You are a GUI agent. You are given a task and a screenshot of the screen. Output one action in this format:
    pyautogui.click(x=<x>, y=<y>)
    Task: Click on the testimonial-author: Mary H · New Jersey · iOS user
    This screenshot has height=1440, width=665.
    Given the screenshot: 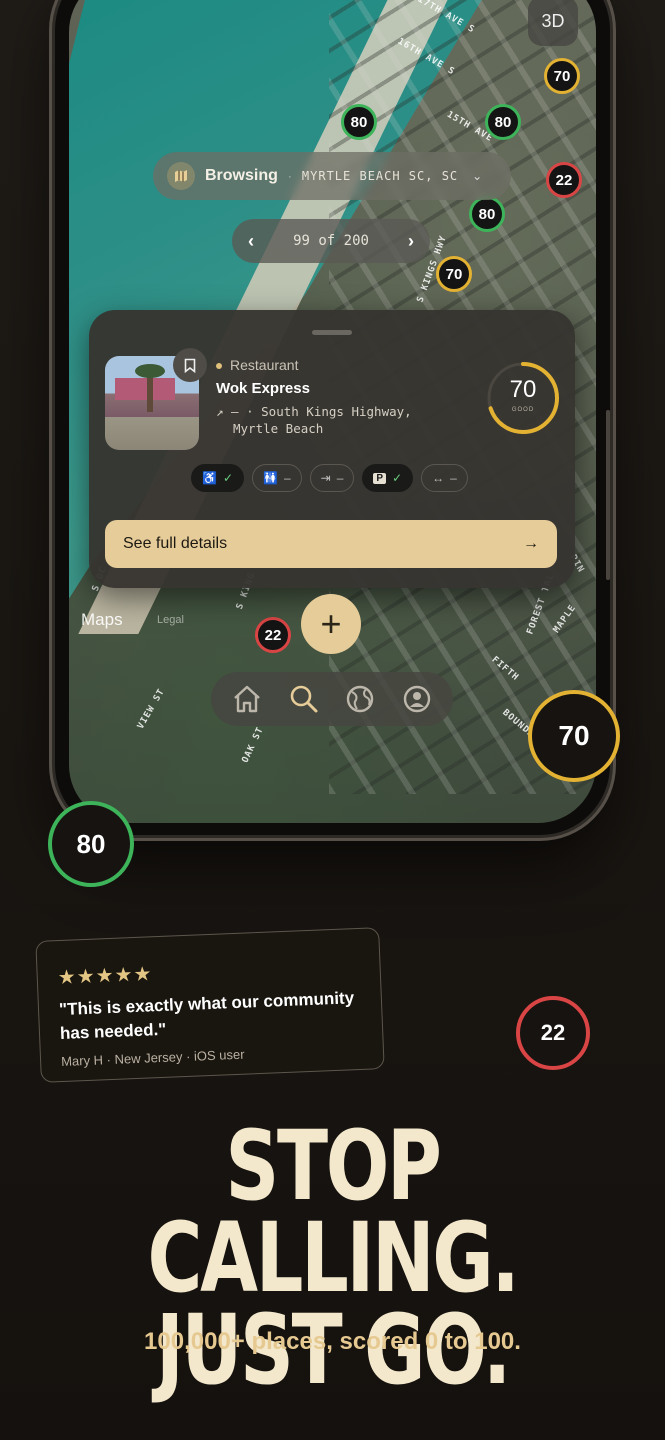 What is the action you would take?
    pyautogui.click(x=152, y=1058)
    